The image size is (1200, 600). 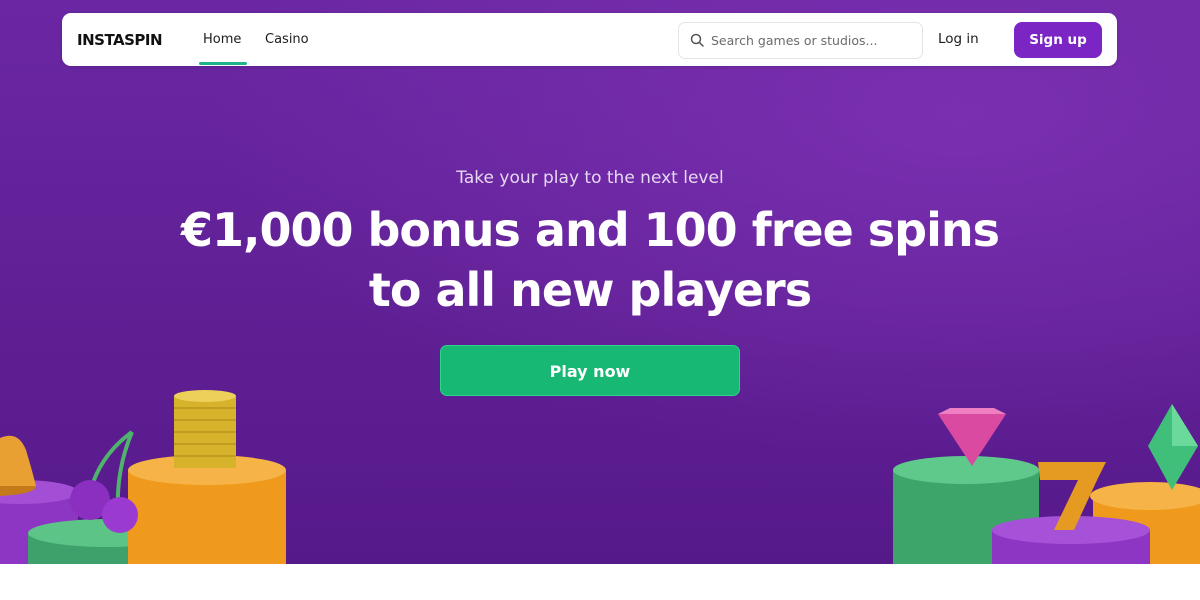 I want to click on nav-home: Home, so click(x=222, y=39).